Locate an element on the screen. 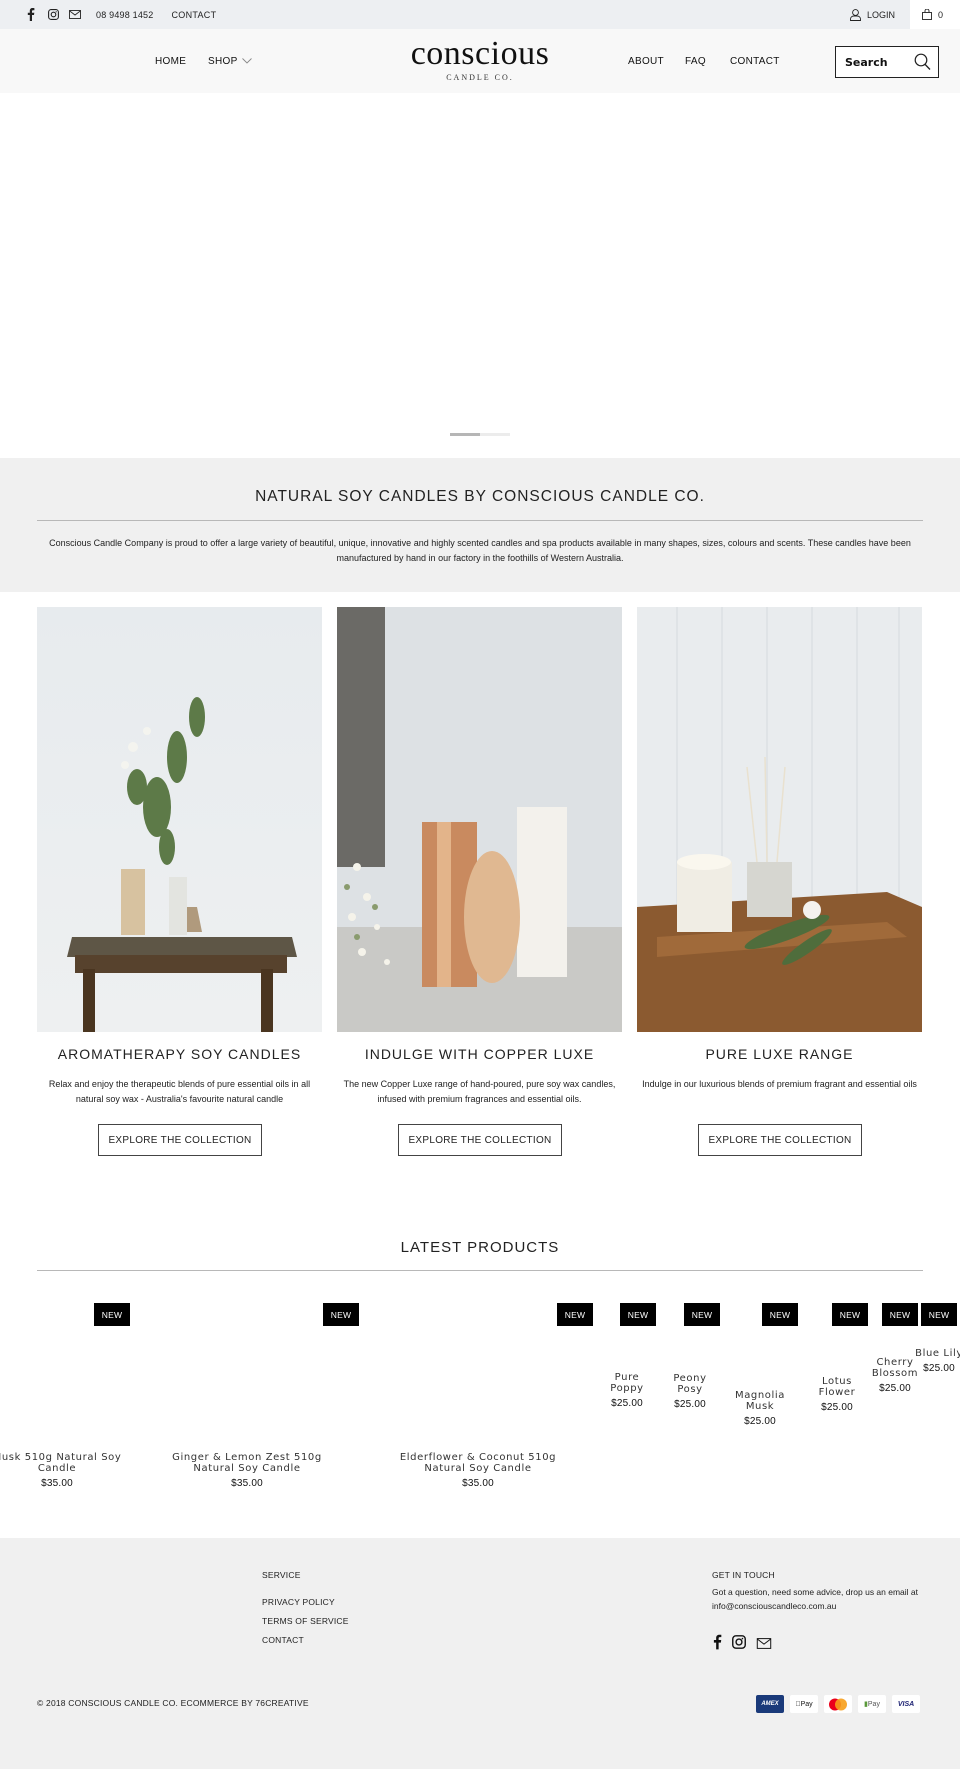 The image size is (960, 1769). nav-shop: SHOP is located at coordinates (230, 61).